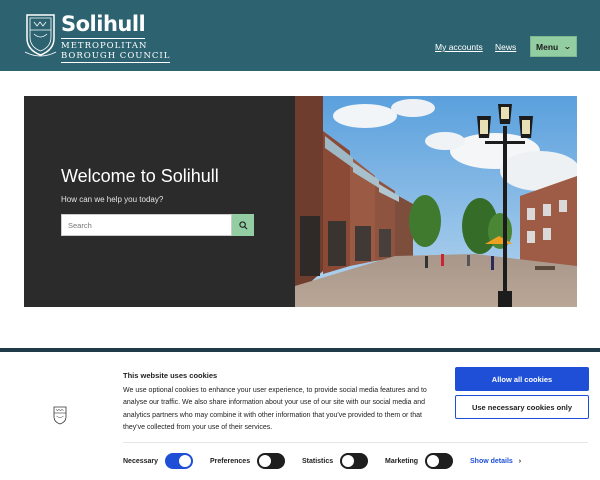 Image resolution: width=600 pixels, height=480 pixels. What do you see at coordinates (112, 199) in the screenshot?
I see `hero-subtitle: How can we help you today?` at bounding box center [112, 199].